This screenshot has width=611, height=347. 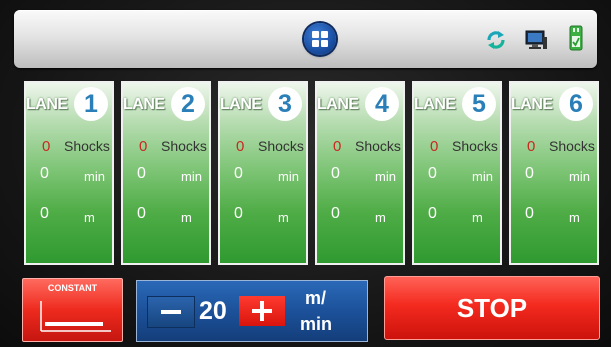 What do you see at coordinates (320, 39) in the screenshot?
I see `grid-menu-icon` at bounding box center [320, 39].